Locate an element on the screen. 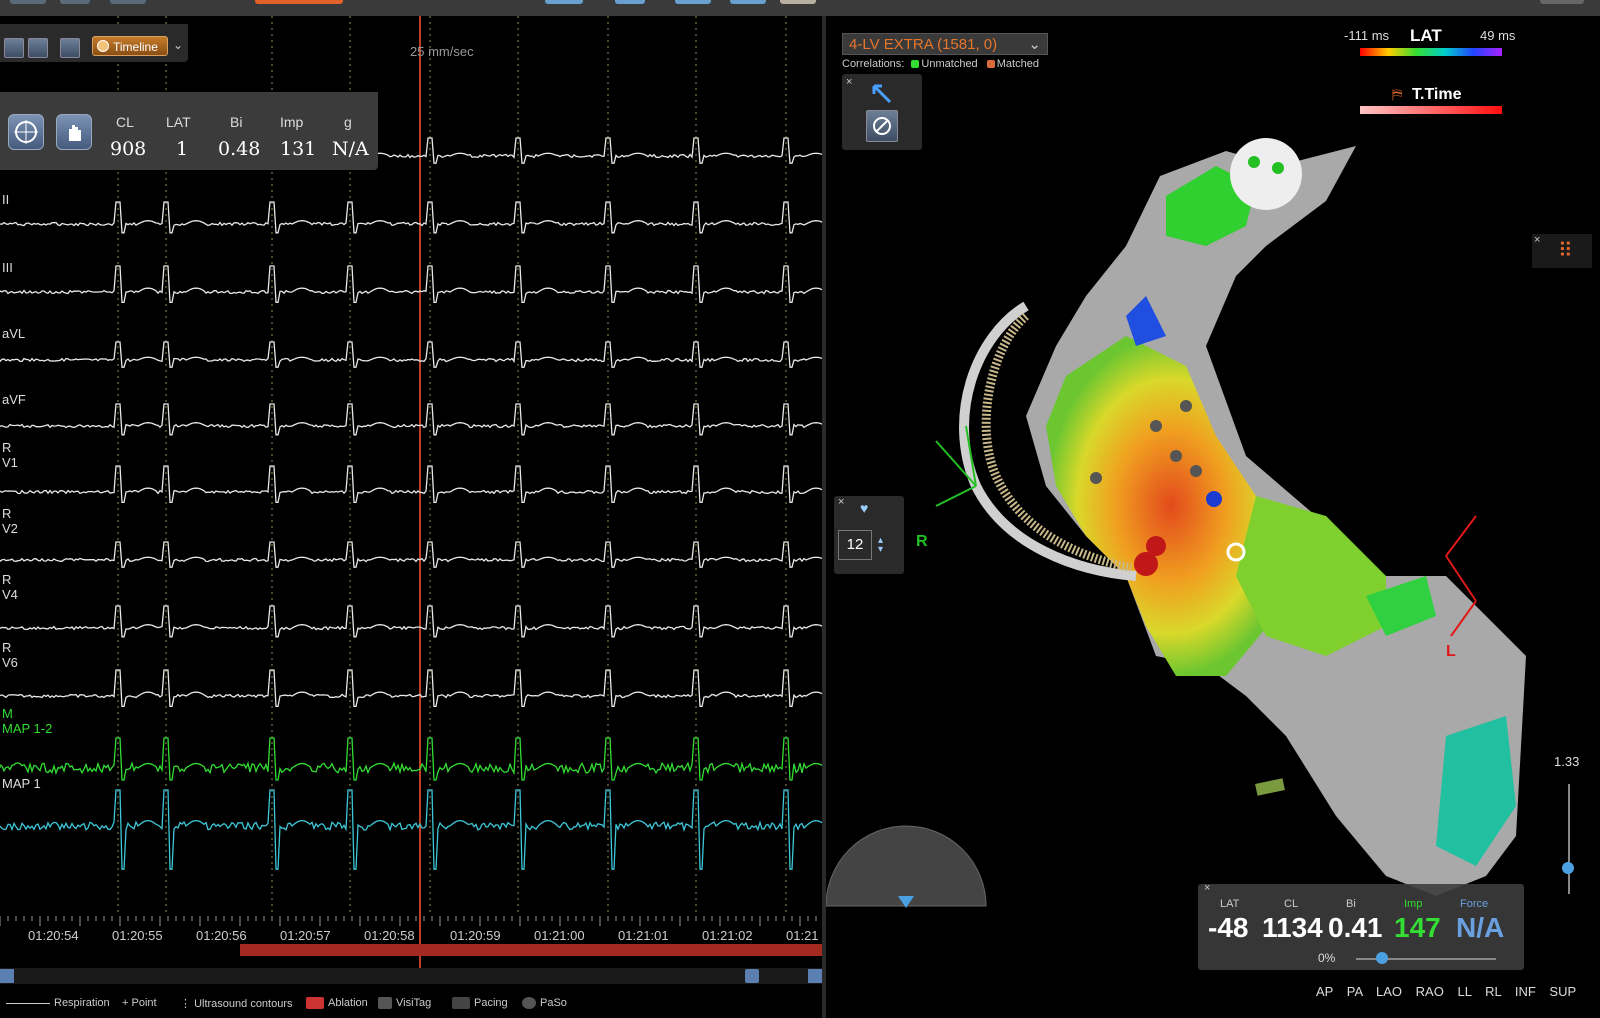 This screenshot has height=1018, width=1600. time-label: 01:21:00 is located at coordinates (559, 935).